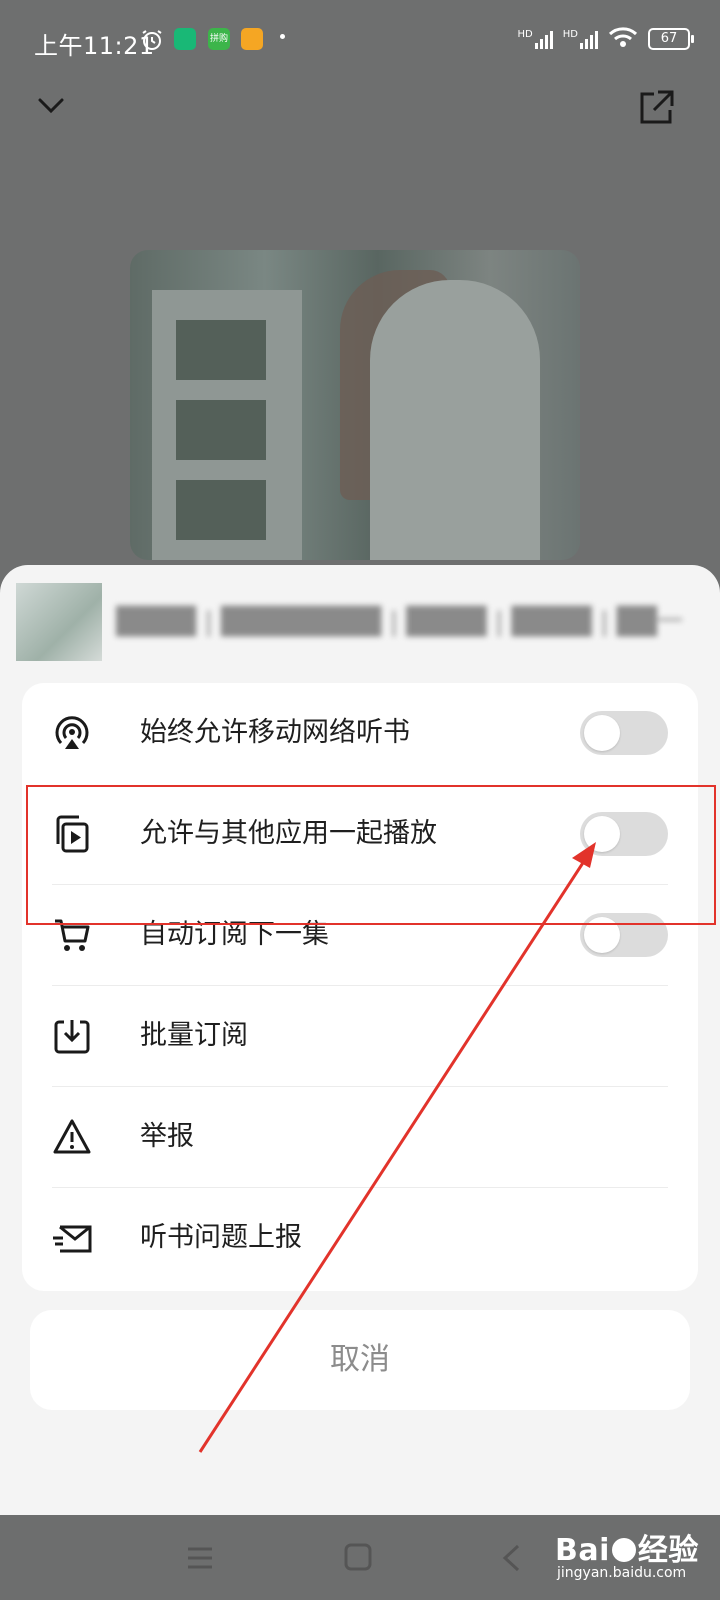  I want to click on option-mobile-network: 始终允许移动网络听书, so click(360, 733).